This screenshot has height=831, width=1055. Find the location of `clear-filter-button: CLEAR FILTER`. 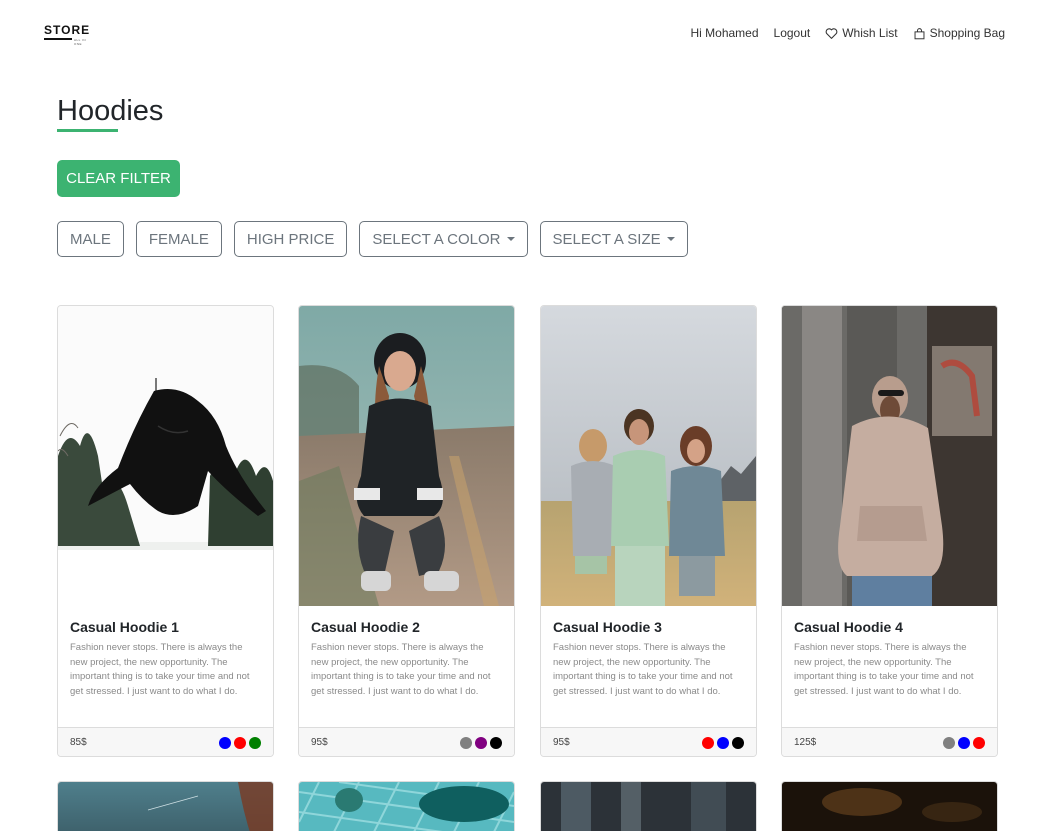

clear-filter-button: CLEAR FILTER is located at coordinates (118, 178).